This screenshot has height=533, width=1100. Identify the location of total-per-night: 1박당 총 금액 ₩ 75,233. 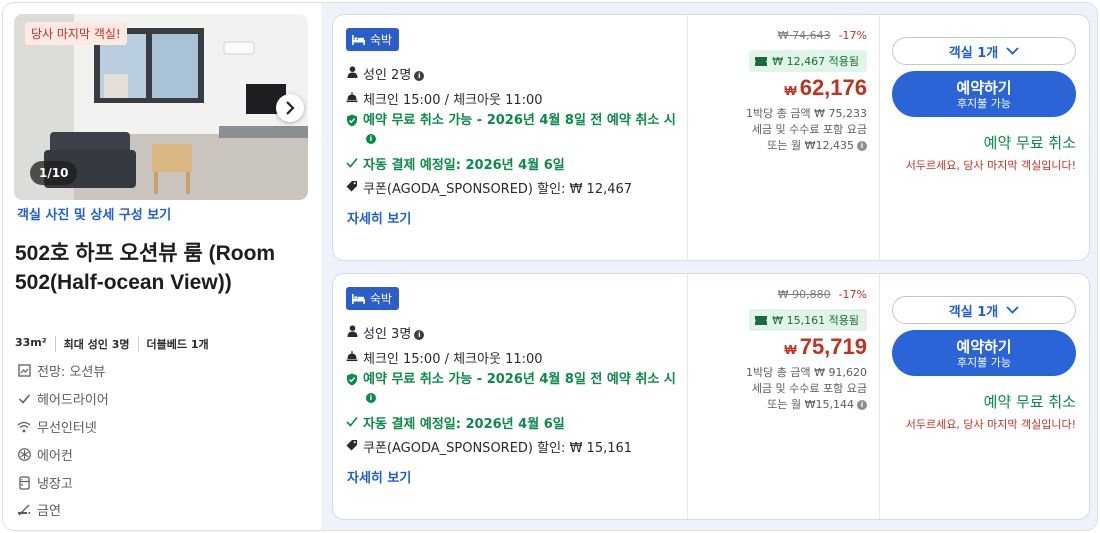
(806, 113).